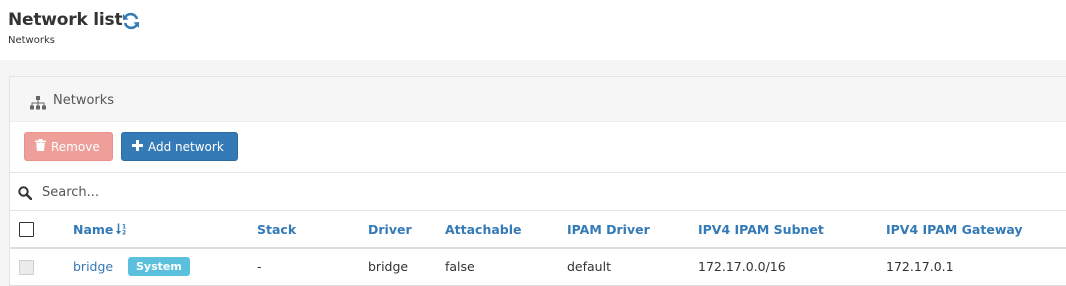  I want to click on panel-title: Networks, so click(84, 100).